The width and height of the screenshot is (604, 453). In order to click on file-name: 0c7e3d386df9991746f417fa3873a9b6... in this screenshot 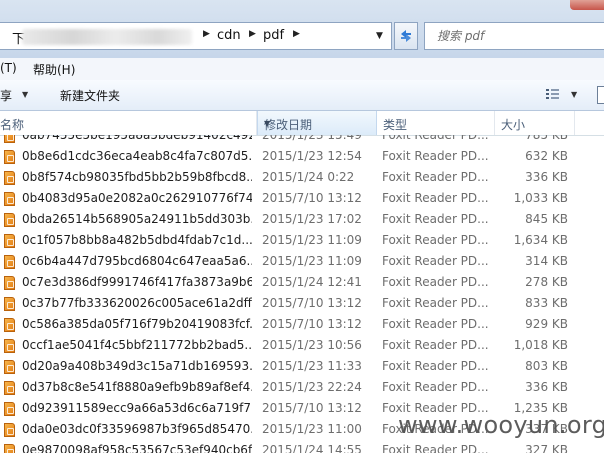, I will do `click(137, 282)`.